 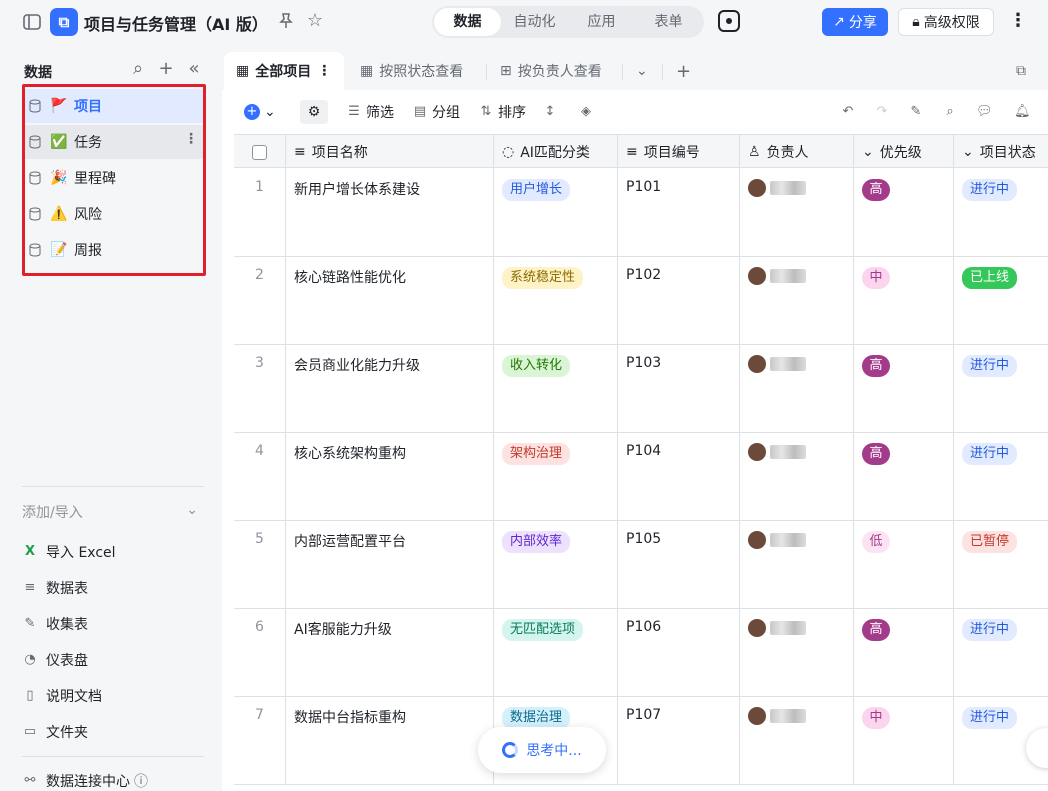 I want to click on cell-ai-category: 内部效率, so click(x=556, y=565).